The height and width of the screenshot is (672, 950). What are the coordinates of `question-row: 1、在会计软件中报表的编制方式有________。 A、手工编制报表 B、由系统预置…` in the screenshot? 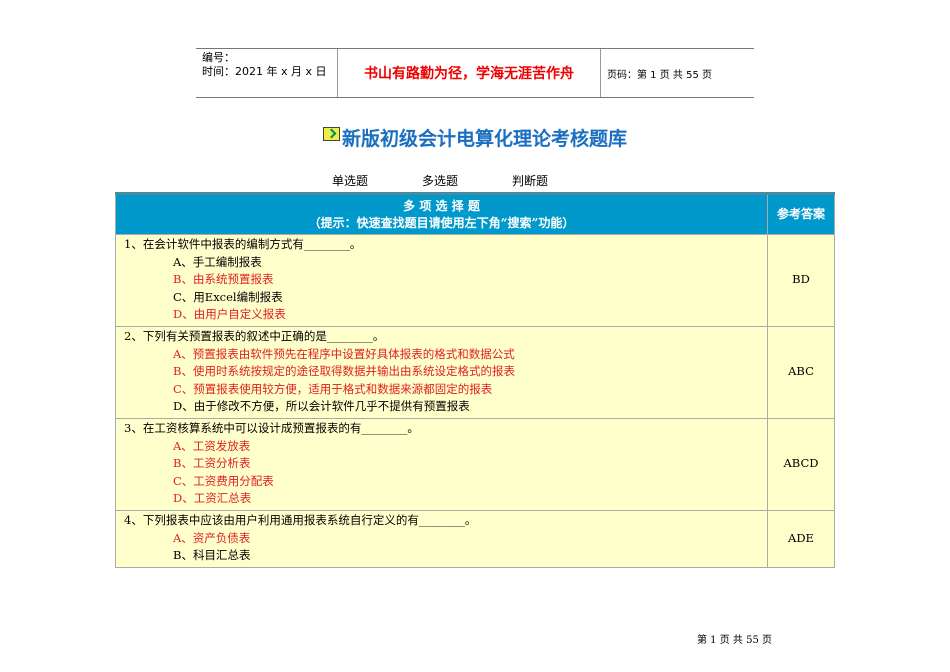 It's located at (475, 280).